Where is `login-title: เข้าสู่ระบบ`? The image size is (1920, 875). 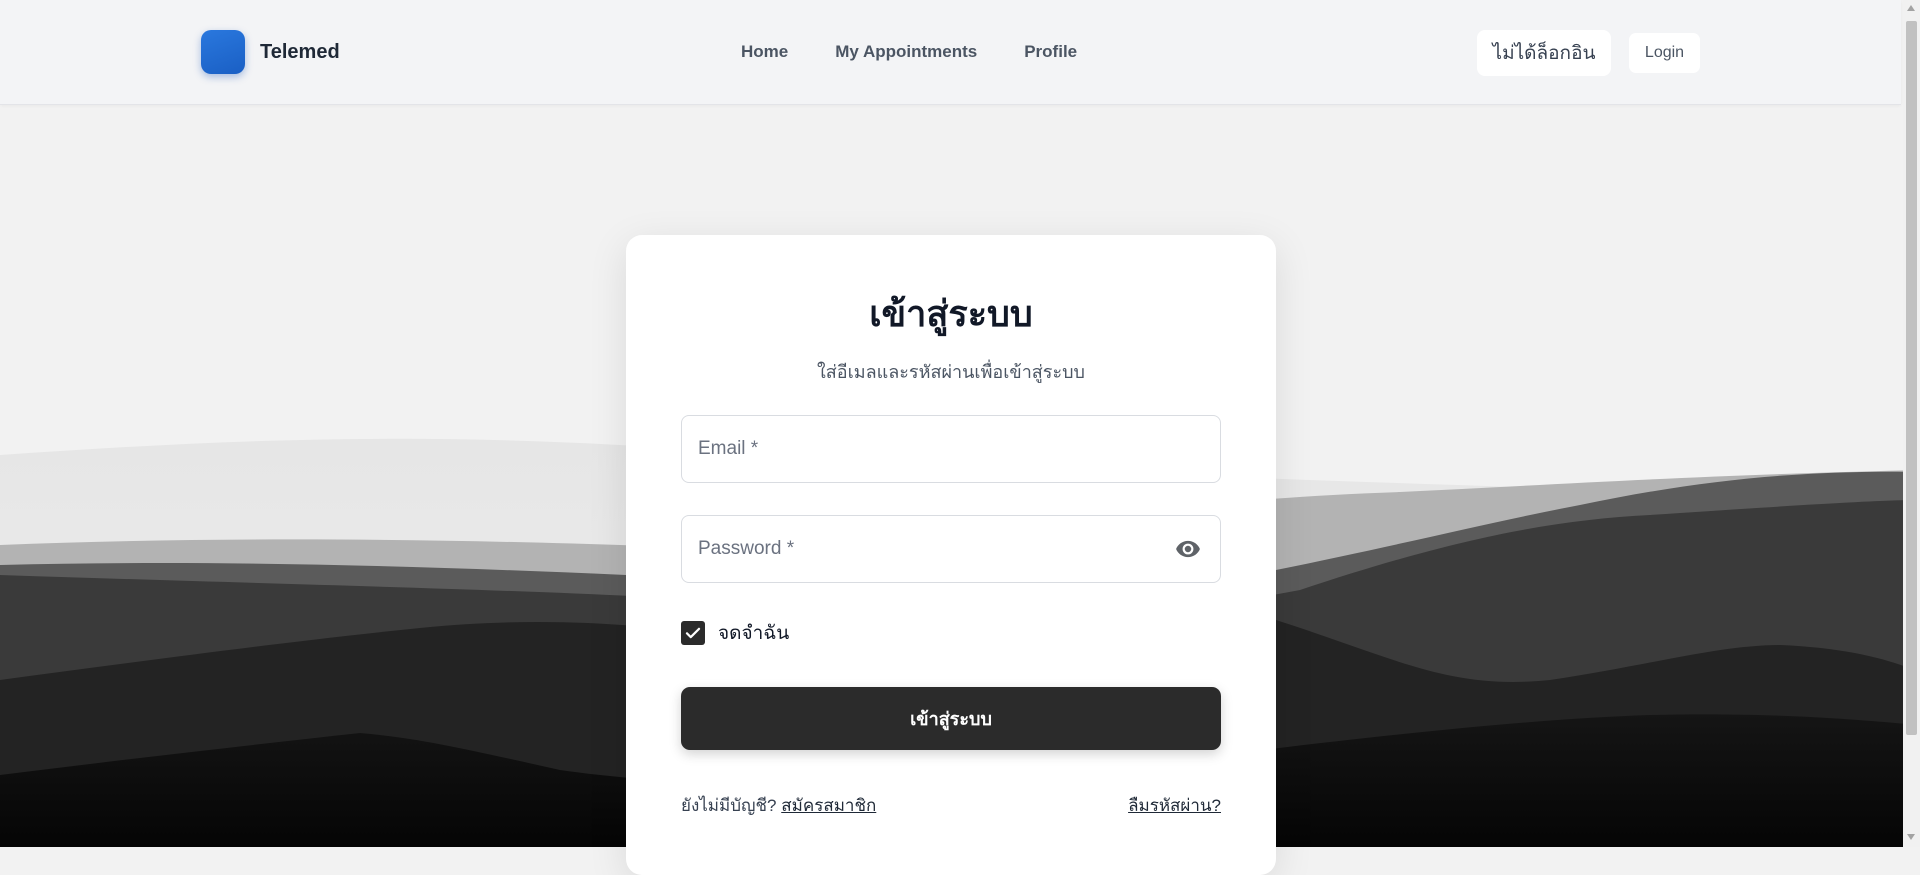
login-title: เข้าสู่ระบบ is located at coordinates (951, 313).